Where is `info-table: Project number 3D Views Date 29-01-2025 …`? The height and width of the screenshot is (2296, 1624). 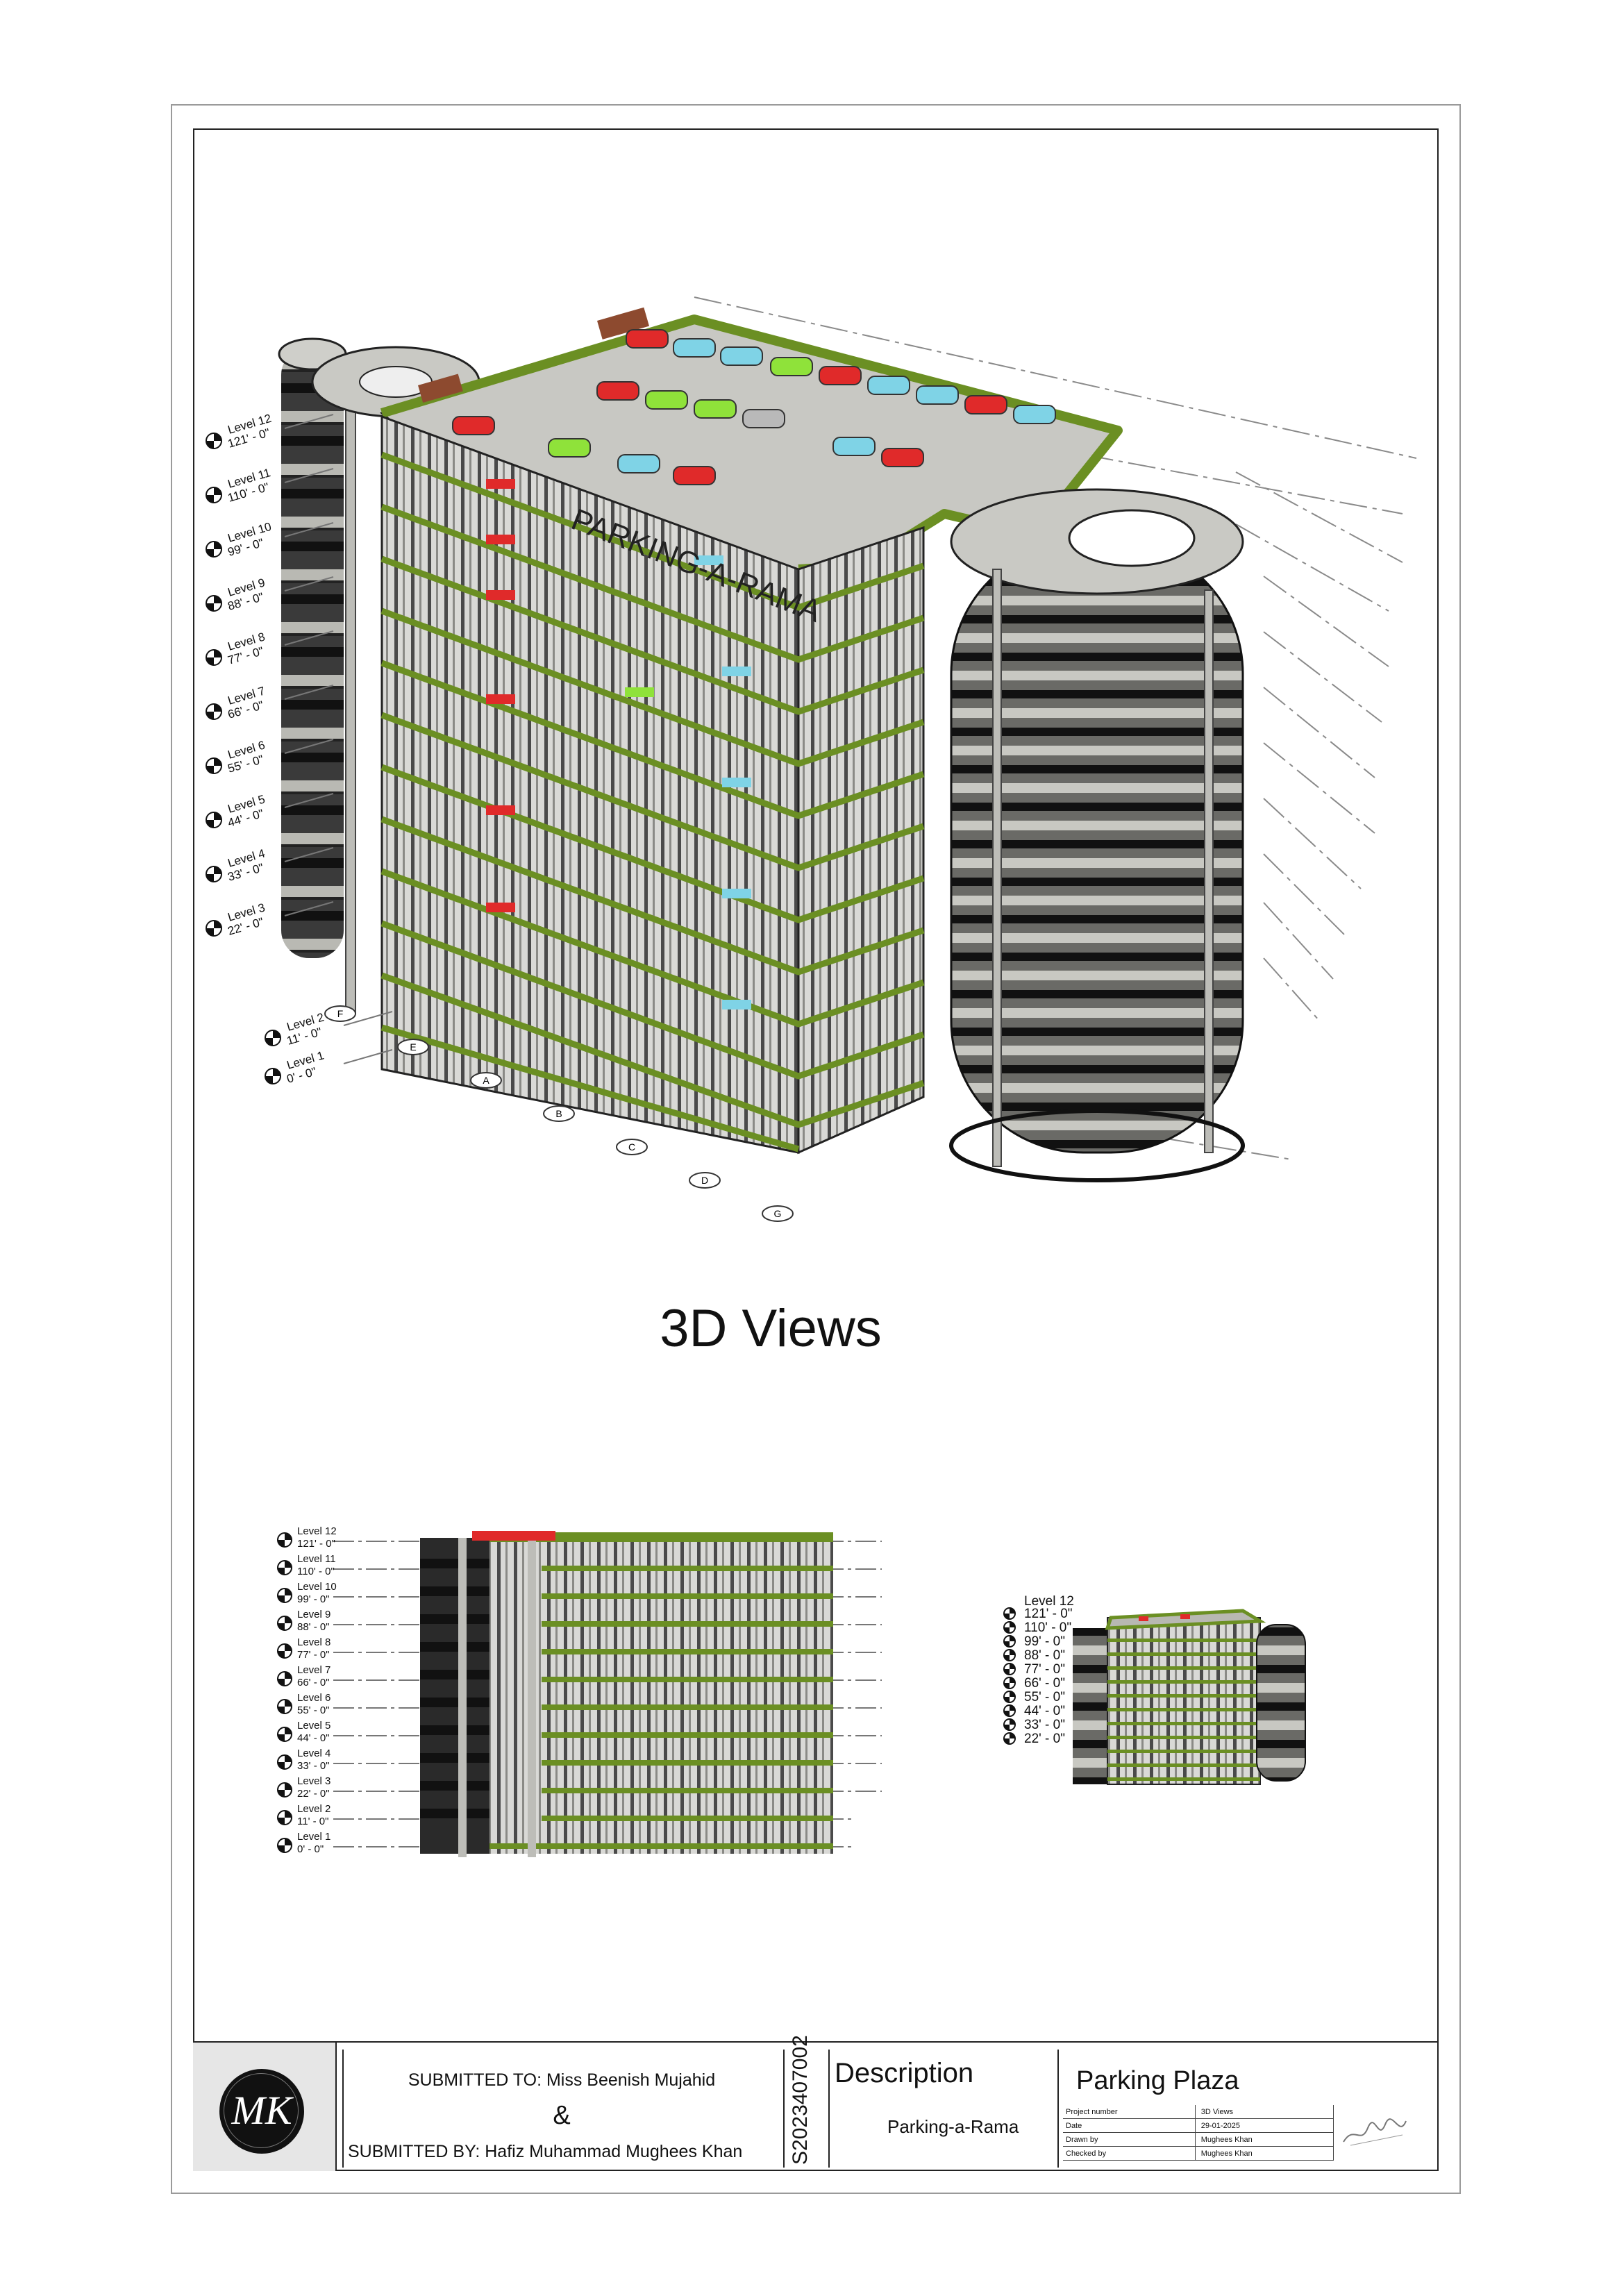
info-table: Project number 3D Views Date 29-01-2025 … is located at coordinates (1243, 2133).